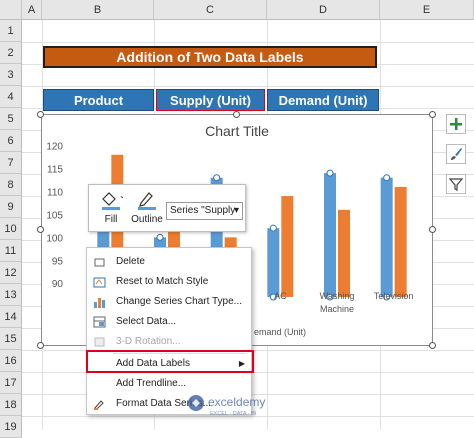  Describe the element at coordinates (210, 10) in the screenshot. I see `column-header-c: C` at that location.